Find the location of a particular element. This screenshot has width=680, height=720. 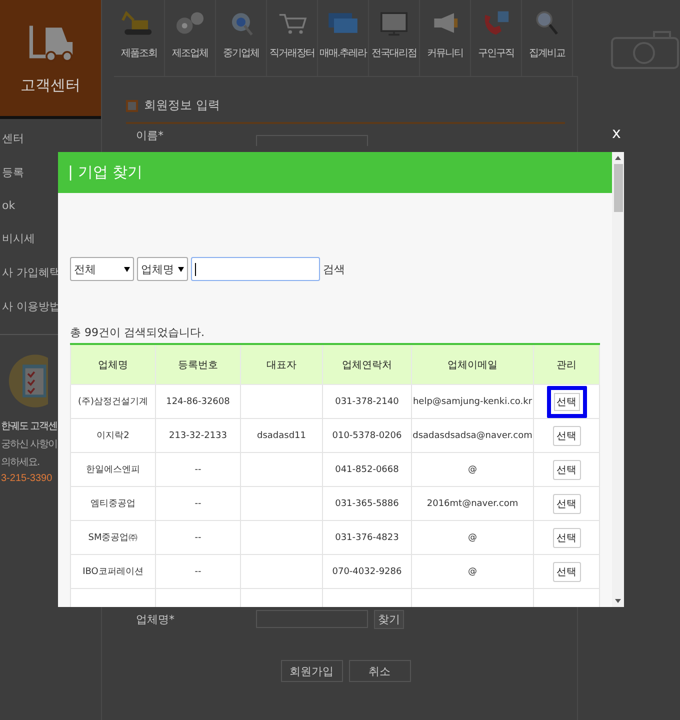

help-text: 궁하신 사항이 is located at coordinates (29, 444).